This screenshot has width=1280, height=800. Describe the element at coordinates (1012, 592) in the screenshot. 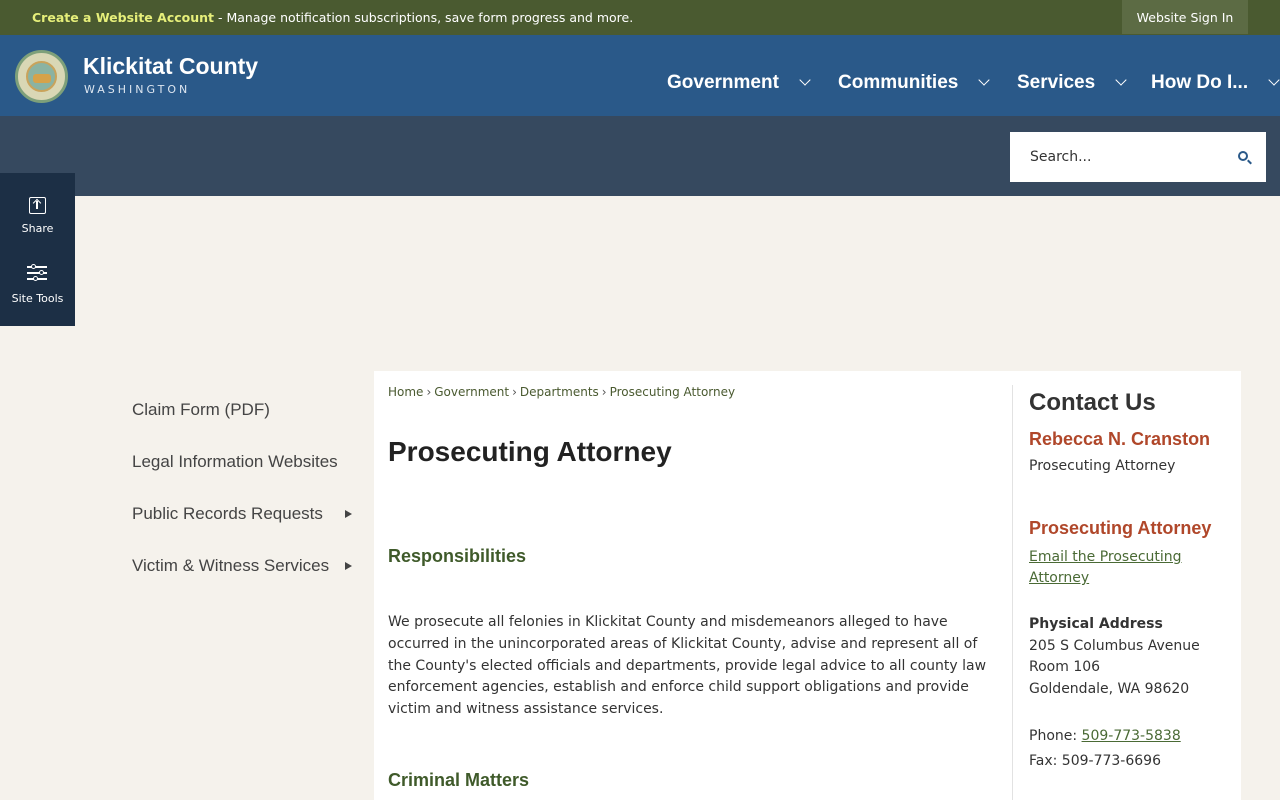

I see `column-divider` at that location.